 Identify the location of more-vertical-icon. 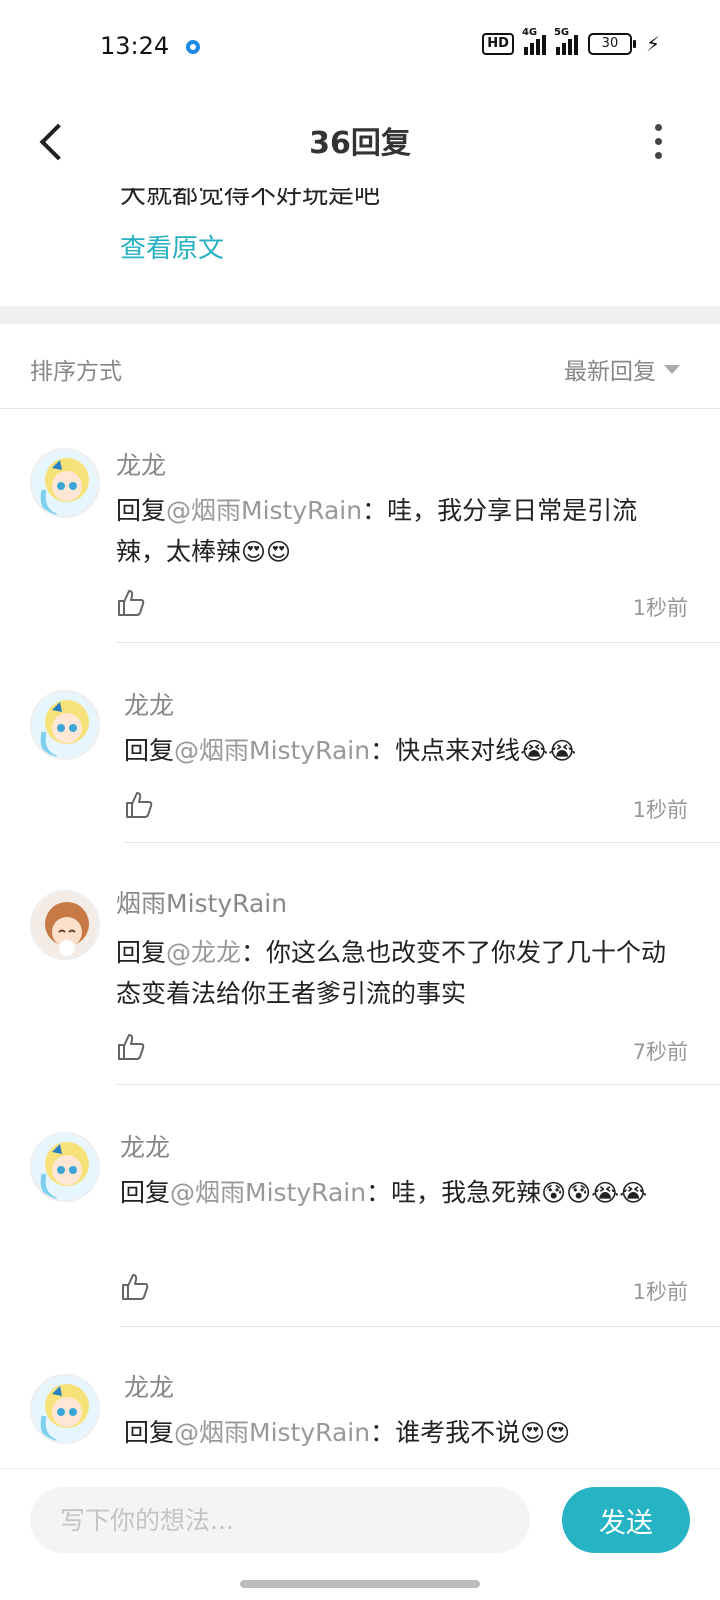
(658, 127).